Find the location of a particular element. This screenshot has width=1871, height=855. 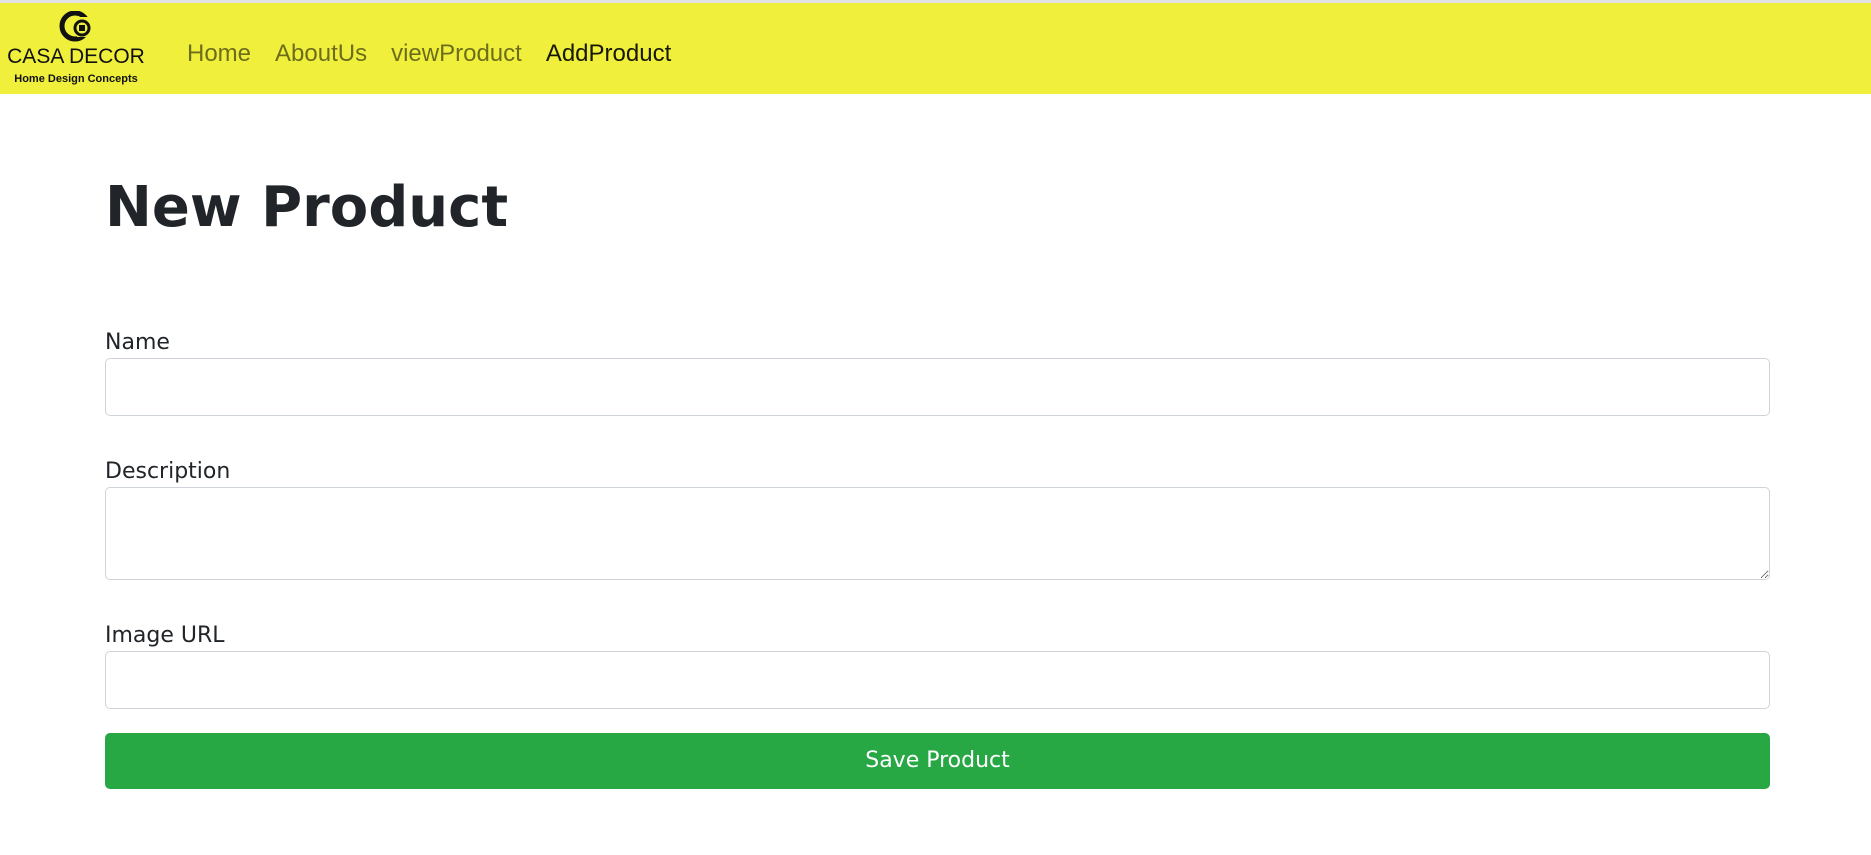

name-label: Name is located at coordinates (137, 342).